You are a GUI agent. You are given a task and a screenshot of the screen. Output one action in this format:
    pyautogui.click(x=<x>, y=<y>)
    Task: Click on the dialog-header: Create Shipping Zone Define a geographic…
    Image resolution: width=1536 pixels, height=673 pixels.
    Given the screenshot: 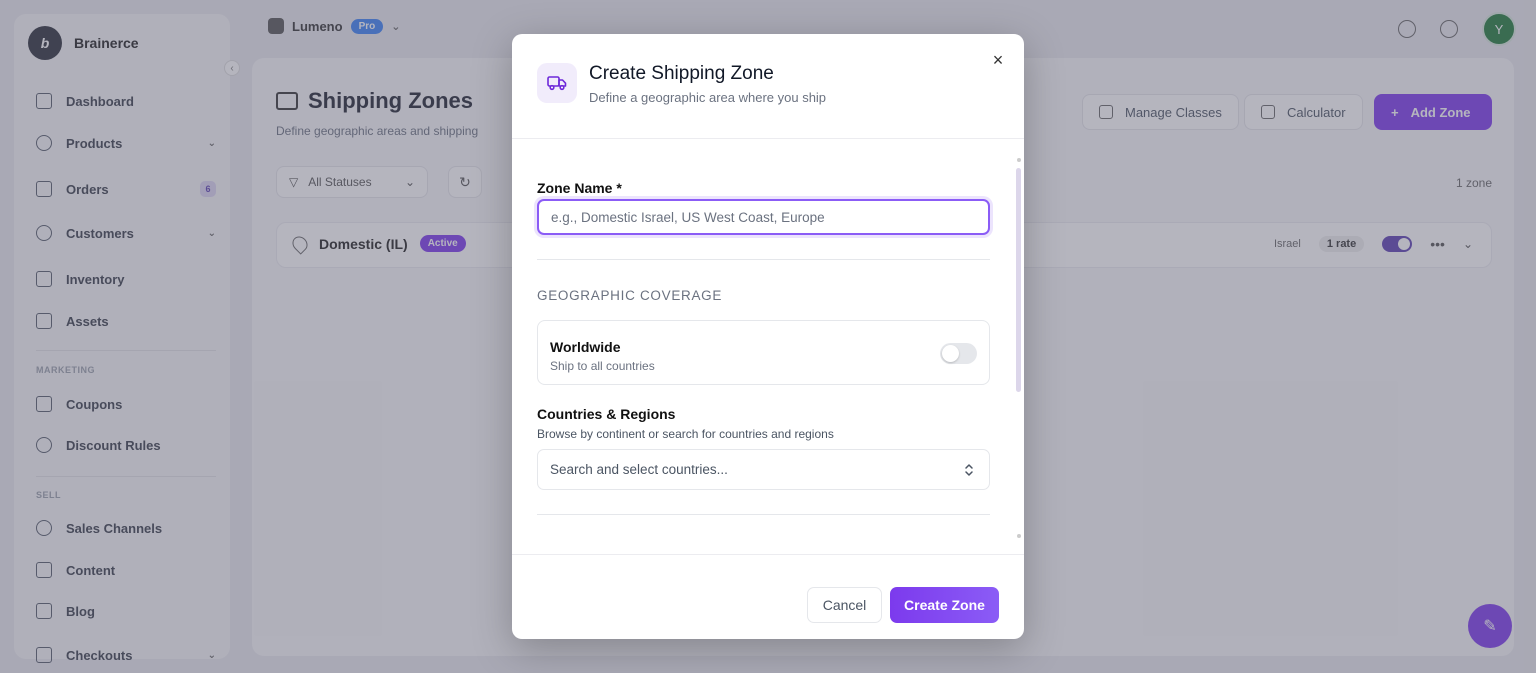 What is the action you would take?
    pyautogui.click(x=768, y=86)
    